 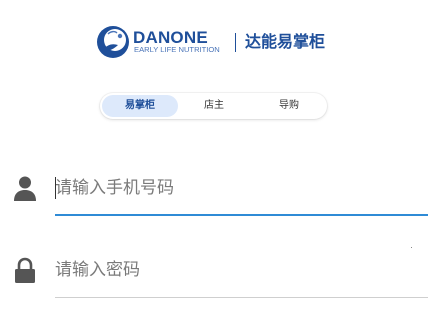 I want to click on role-tabs: 易掌柜 店主 导购, so click(x=213, y=106).